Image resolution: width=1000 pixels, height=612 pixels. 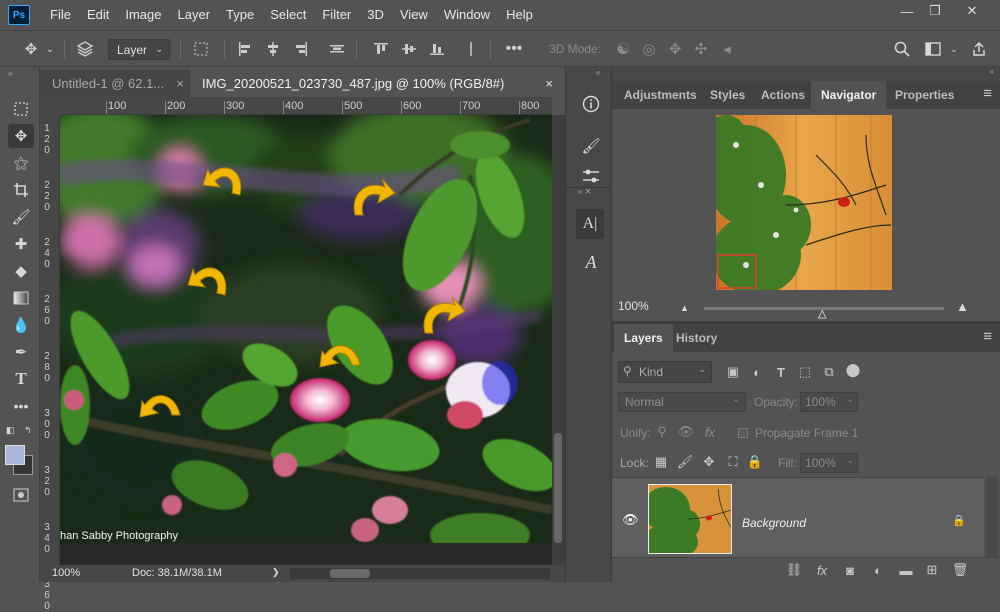 I want to click on info-icon, so click(x=591, y=104).